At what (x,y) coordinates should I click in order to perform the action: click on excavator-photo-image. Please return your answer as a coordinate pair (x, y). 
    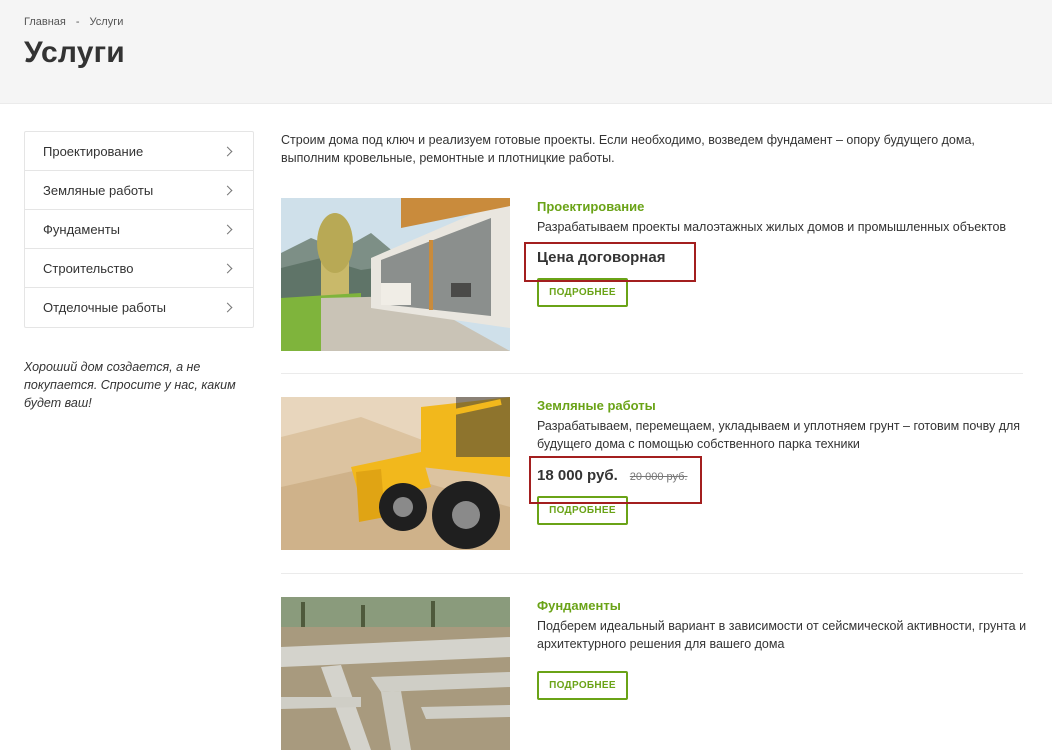
    Looking at the image, I should click on (395, 473).